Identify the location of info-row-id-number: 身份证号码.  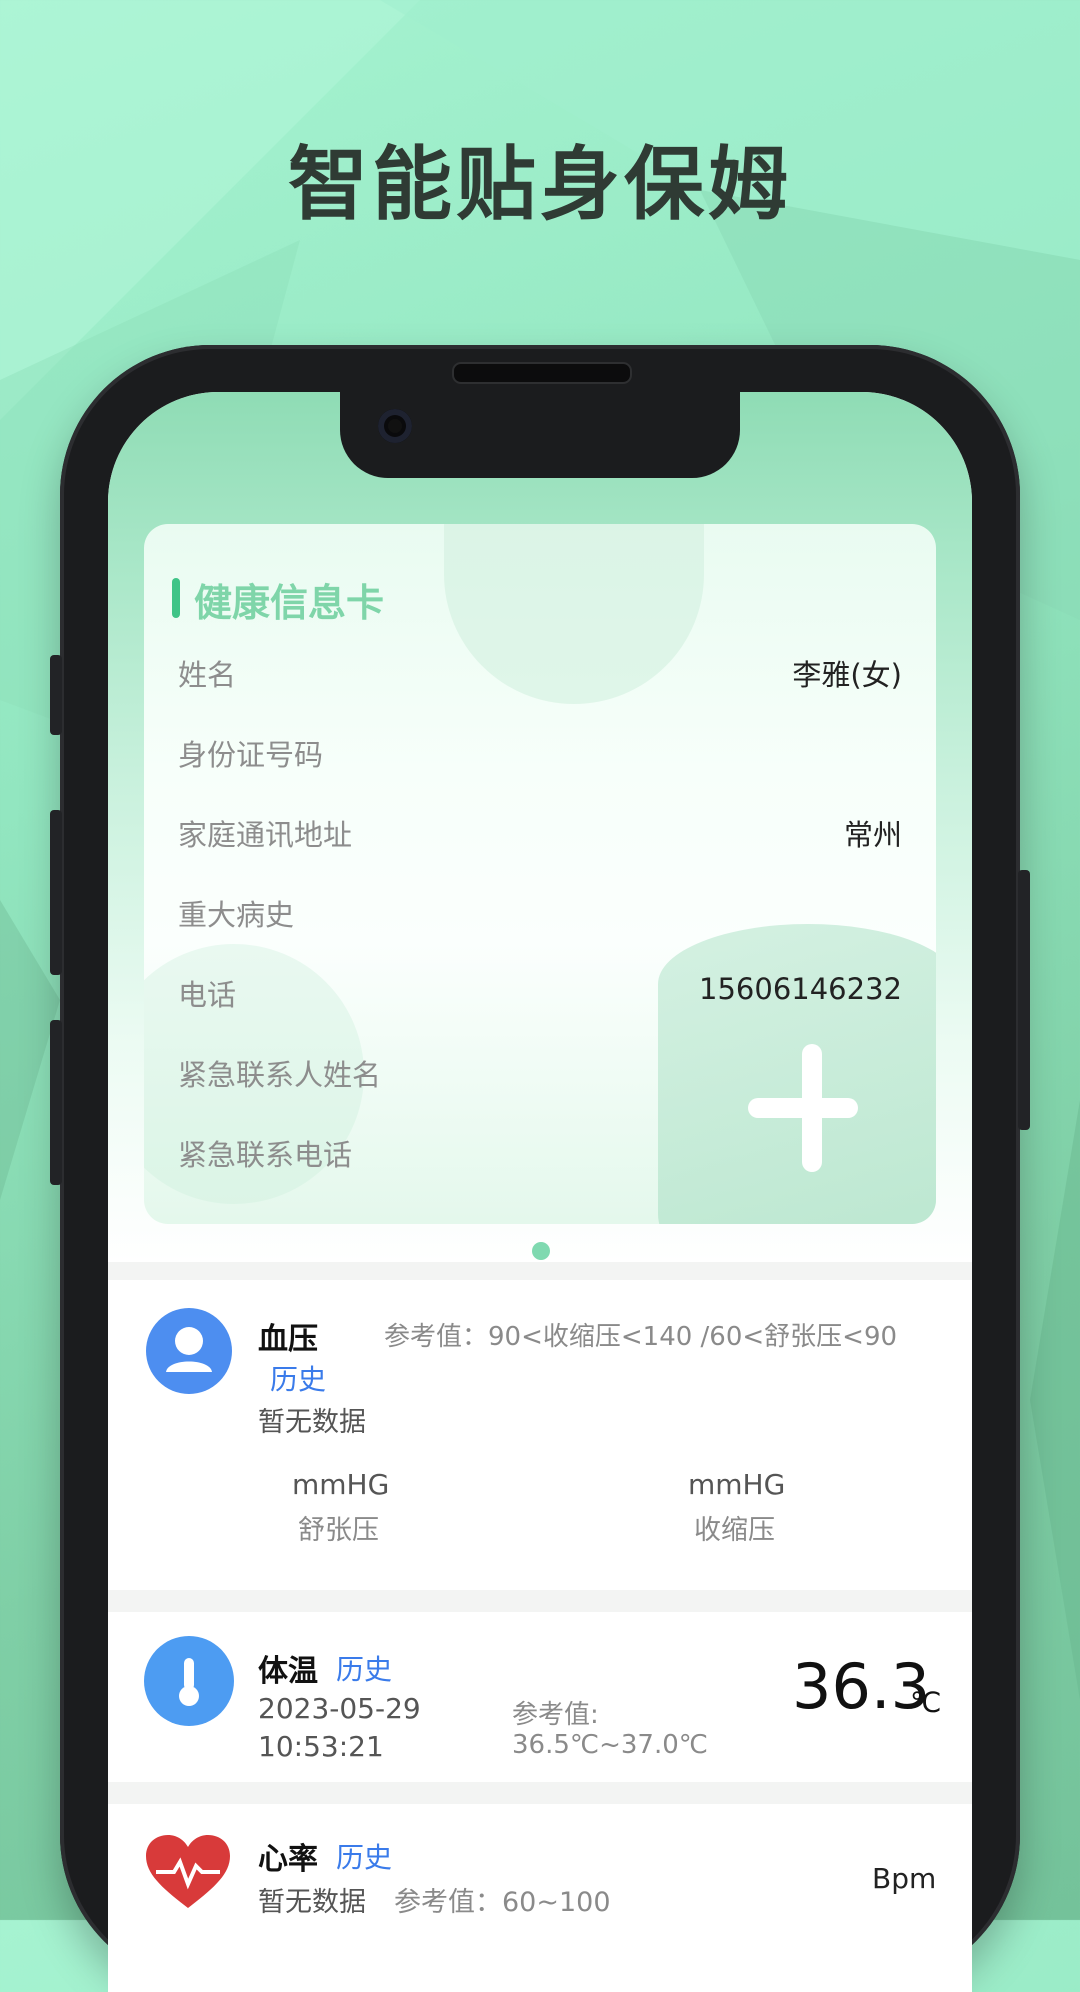
(540, 757).